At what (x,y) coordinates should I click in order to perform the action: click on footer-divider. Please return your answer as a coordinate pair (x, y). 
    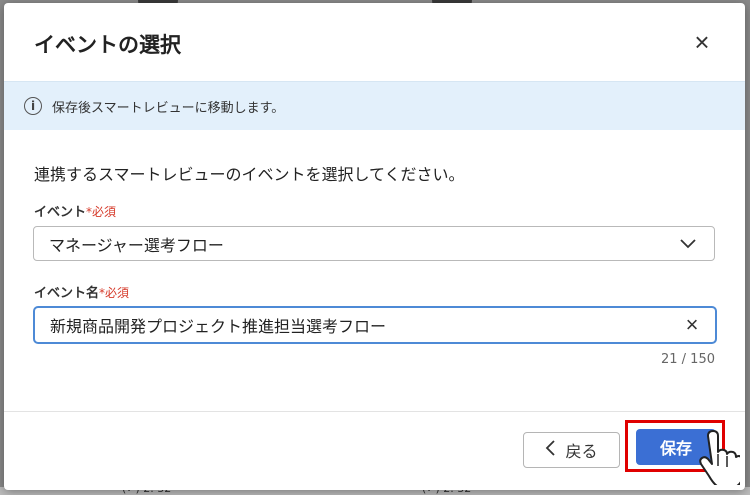
    Looking at the image, I should click on (374, 411).